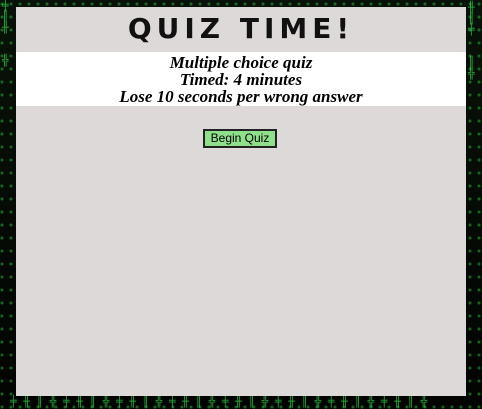 Image resolution: width=482 pixels, height=409 pixels. I want to click on quiz-info-timer: Timed: 4 minutes, so click(241, 79).